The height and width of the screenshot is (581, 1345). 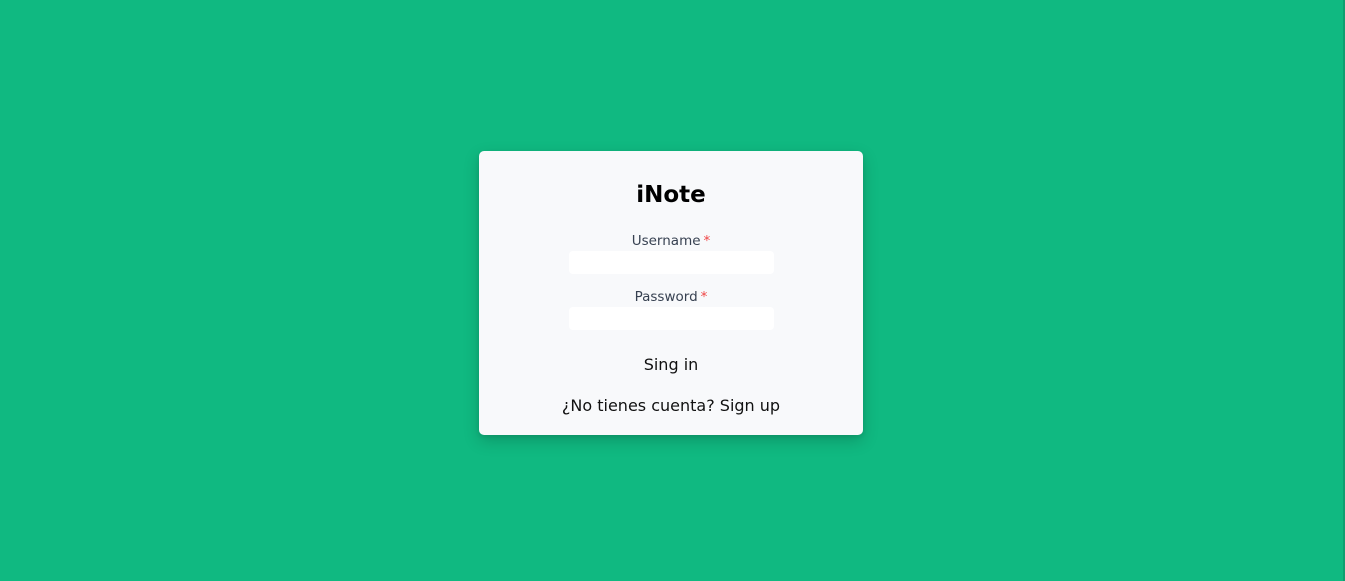 What do you see at coordinates (671, 365) in the screenshot?
I see `sign-in-button: Sing in` at bounding box center [671, 365].